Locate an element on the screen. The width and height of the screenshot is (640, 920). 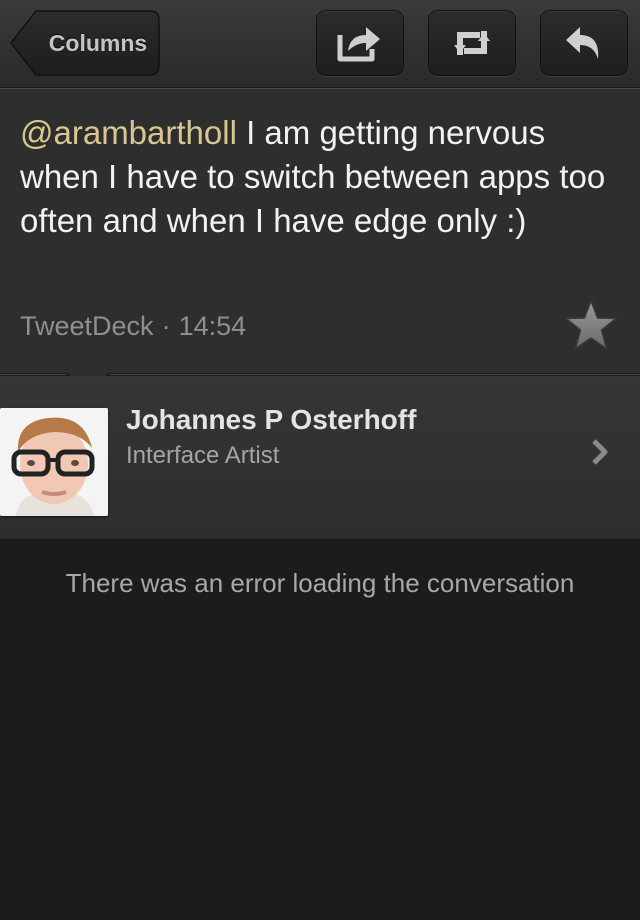
mention-link: @arambartholl is located at coordinates (128, 132).